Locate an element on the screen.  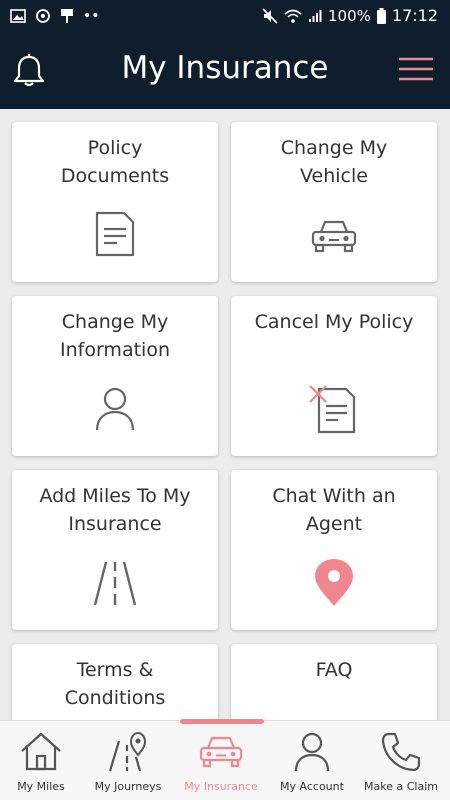
sync-icon is located at coordinates (43, 16).